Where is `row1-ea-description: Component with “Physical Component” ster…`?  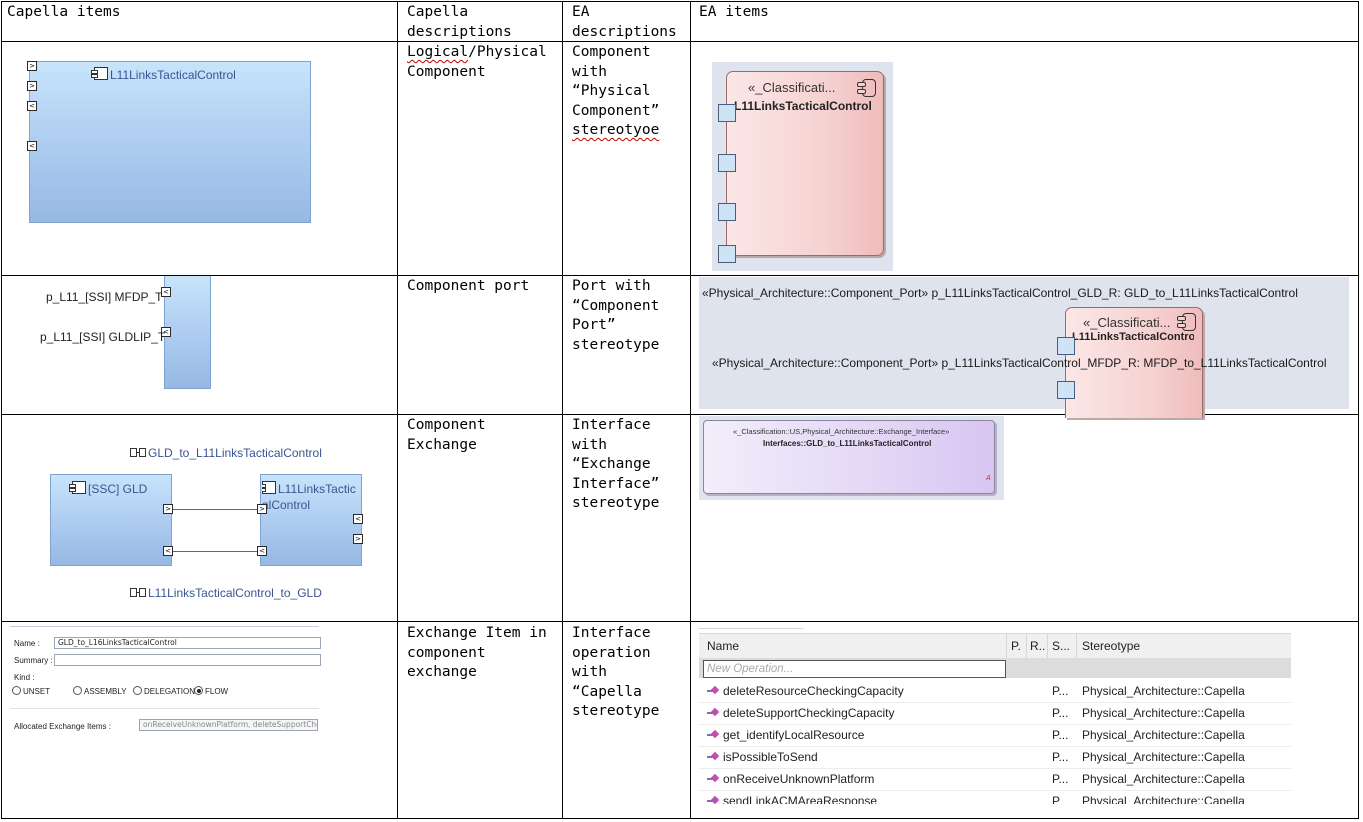 row1-ea-description: Component with “Physical Component” ster… is located at coordinates (616, 91).